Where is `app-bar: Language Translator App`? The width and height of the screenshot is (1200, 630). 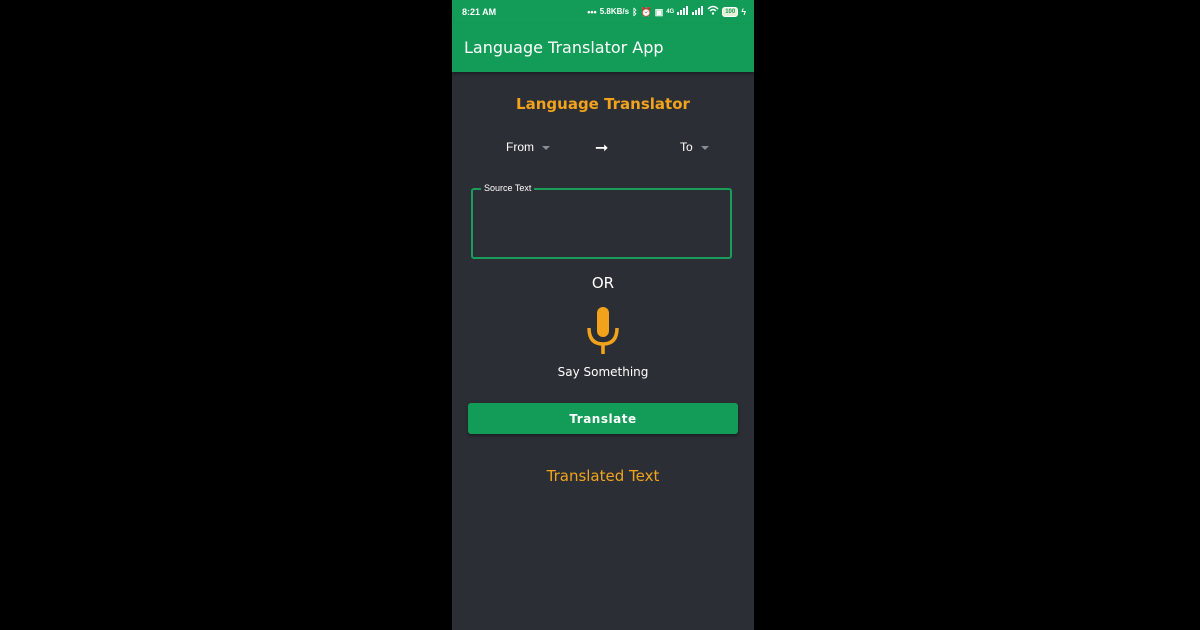 app-bar: Language Translator App is located at coordinates (603, 48).